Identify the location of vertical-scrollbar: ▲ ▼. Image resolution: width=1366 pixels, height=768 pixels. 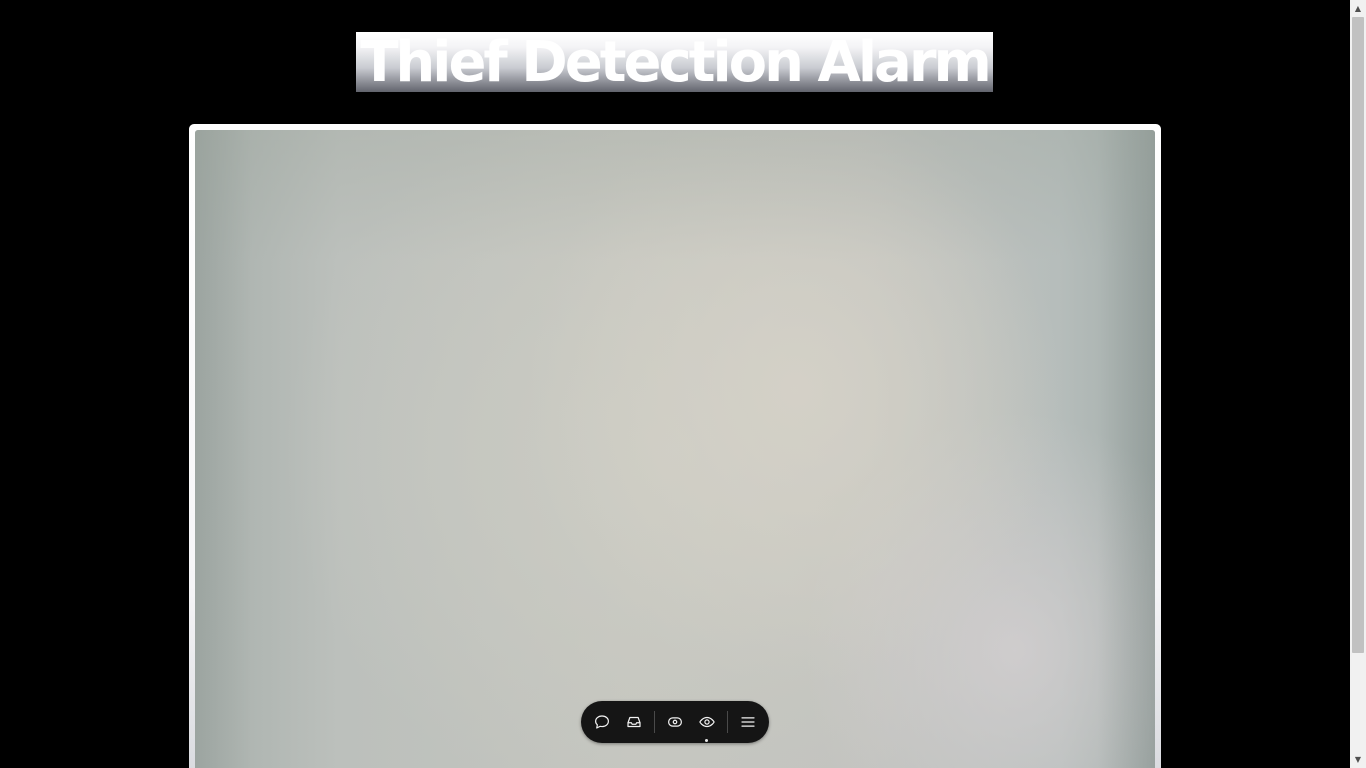
(1358, 384).